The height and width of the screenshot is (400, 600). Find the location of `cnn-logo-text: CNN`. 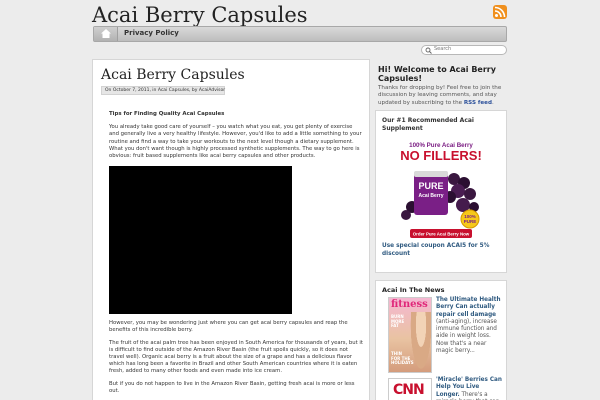

cnn-logo-text: CNN is located at coordinates (409, 390).